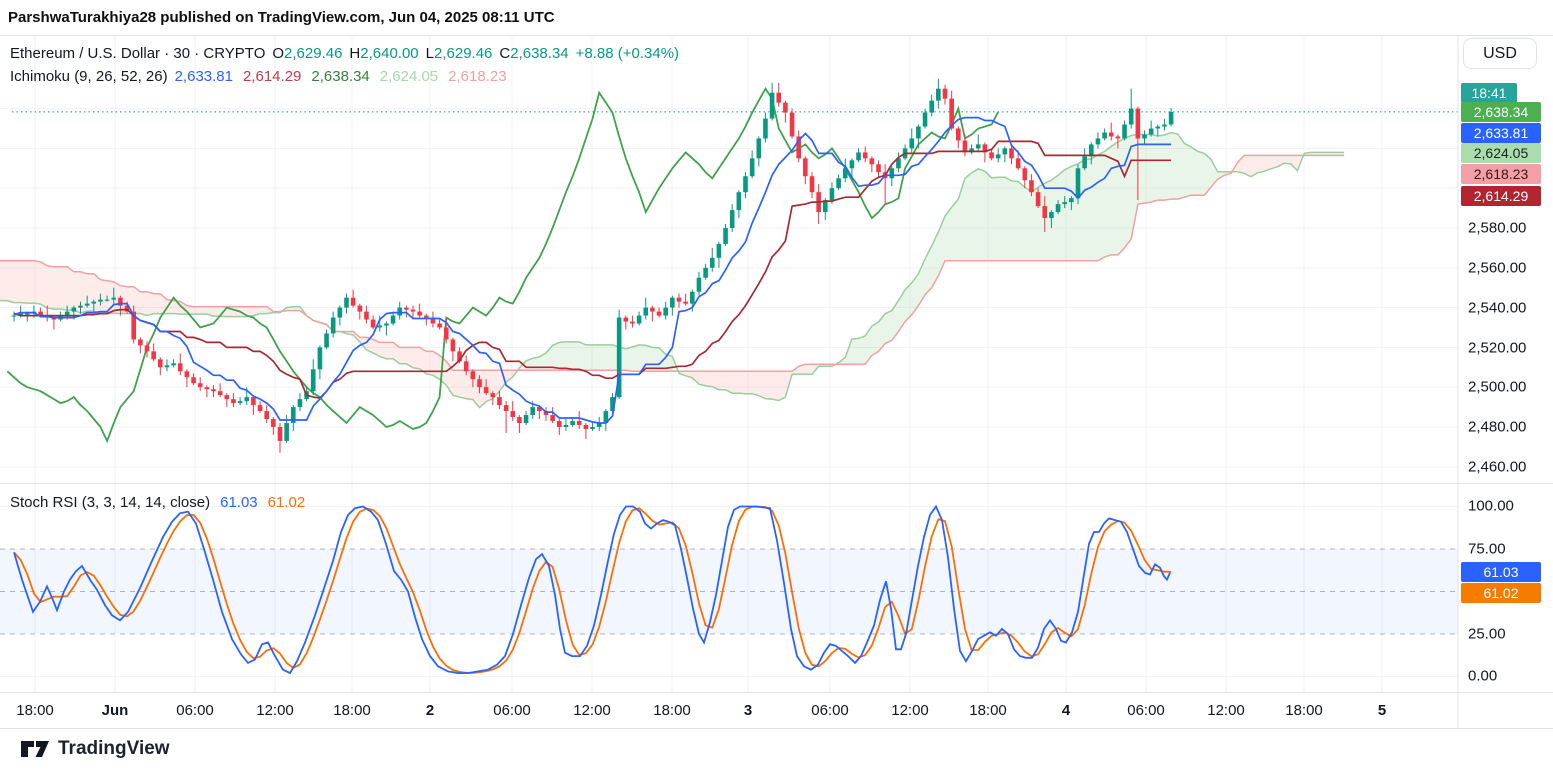 The image size is (1553, 772). What do you see at coordinates (1491, 506) in the screenshot?
I see `price-tick-label: 100.00` at bounding box center [1491, 506].